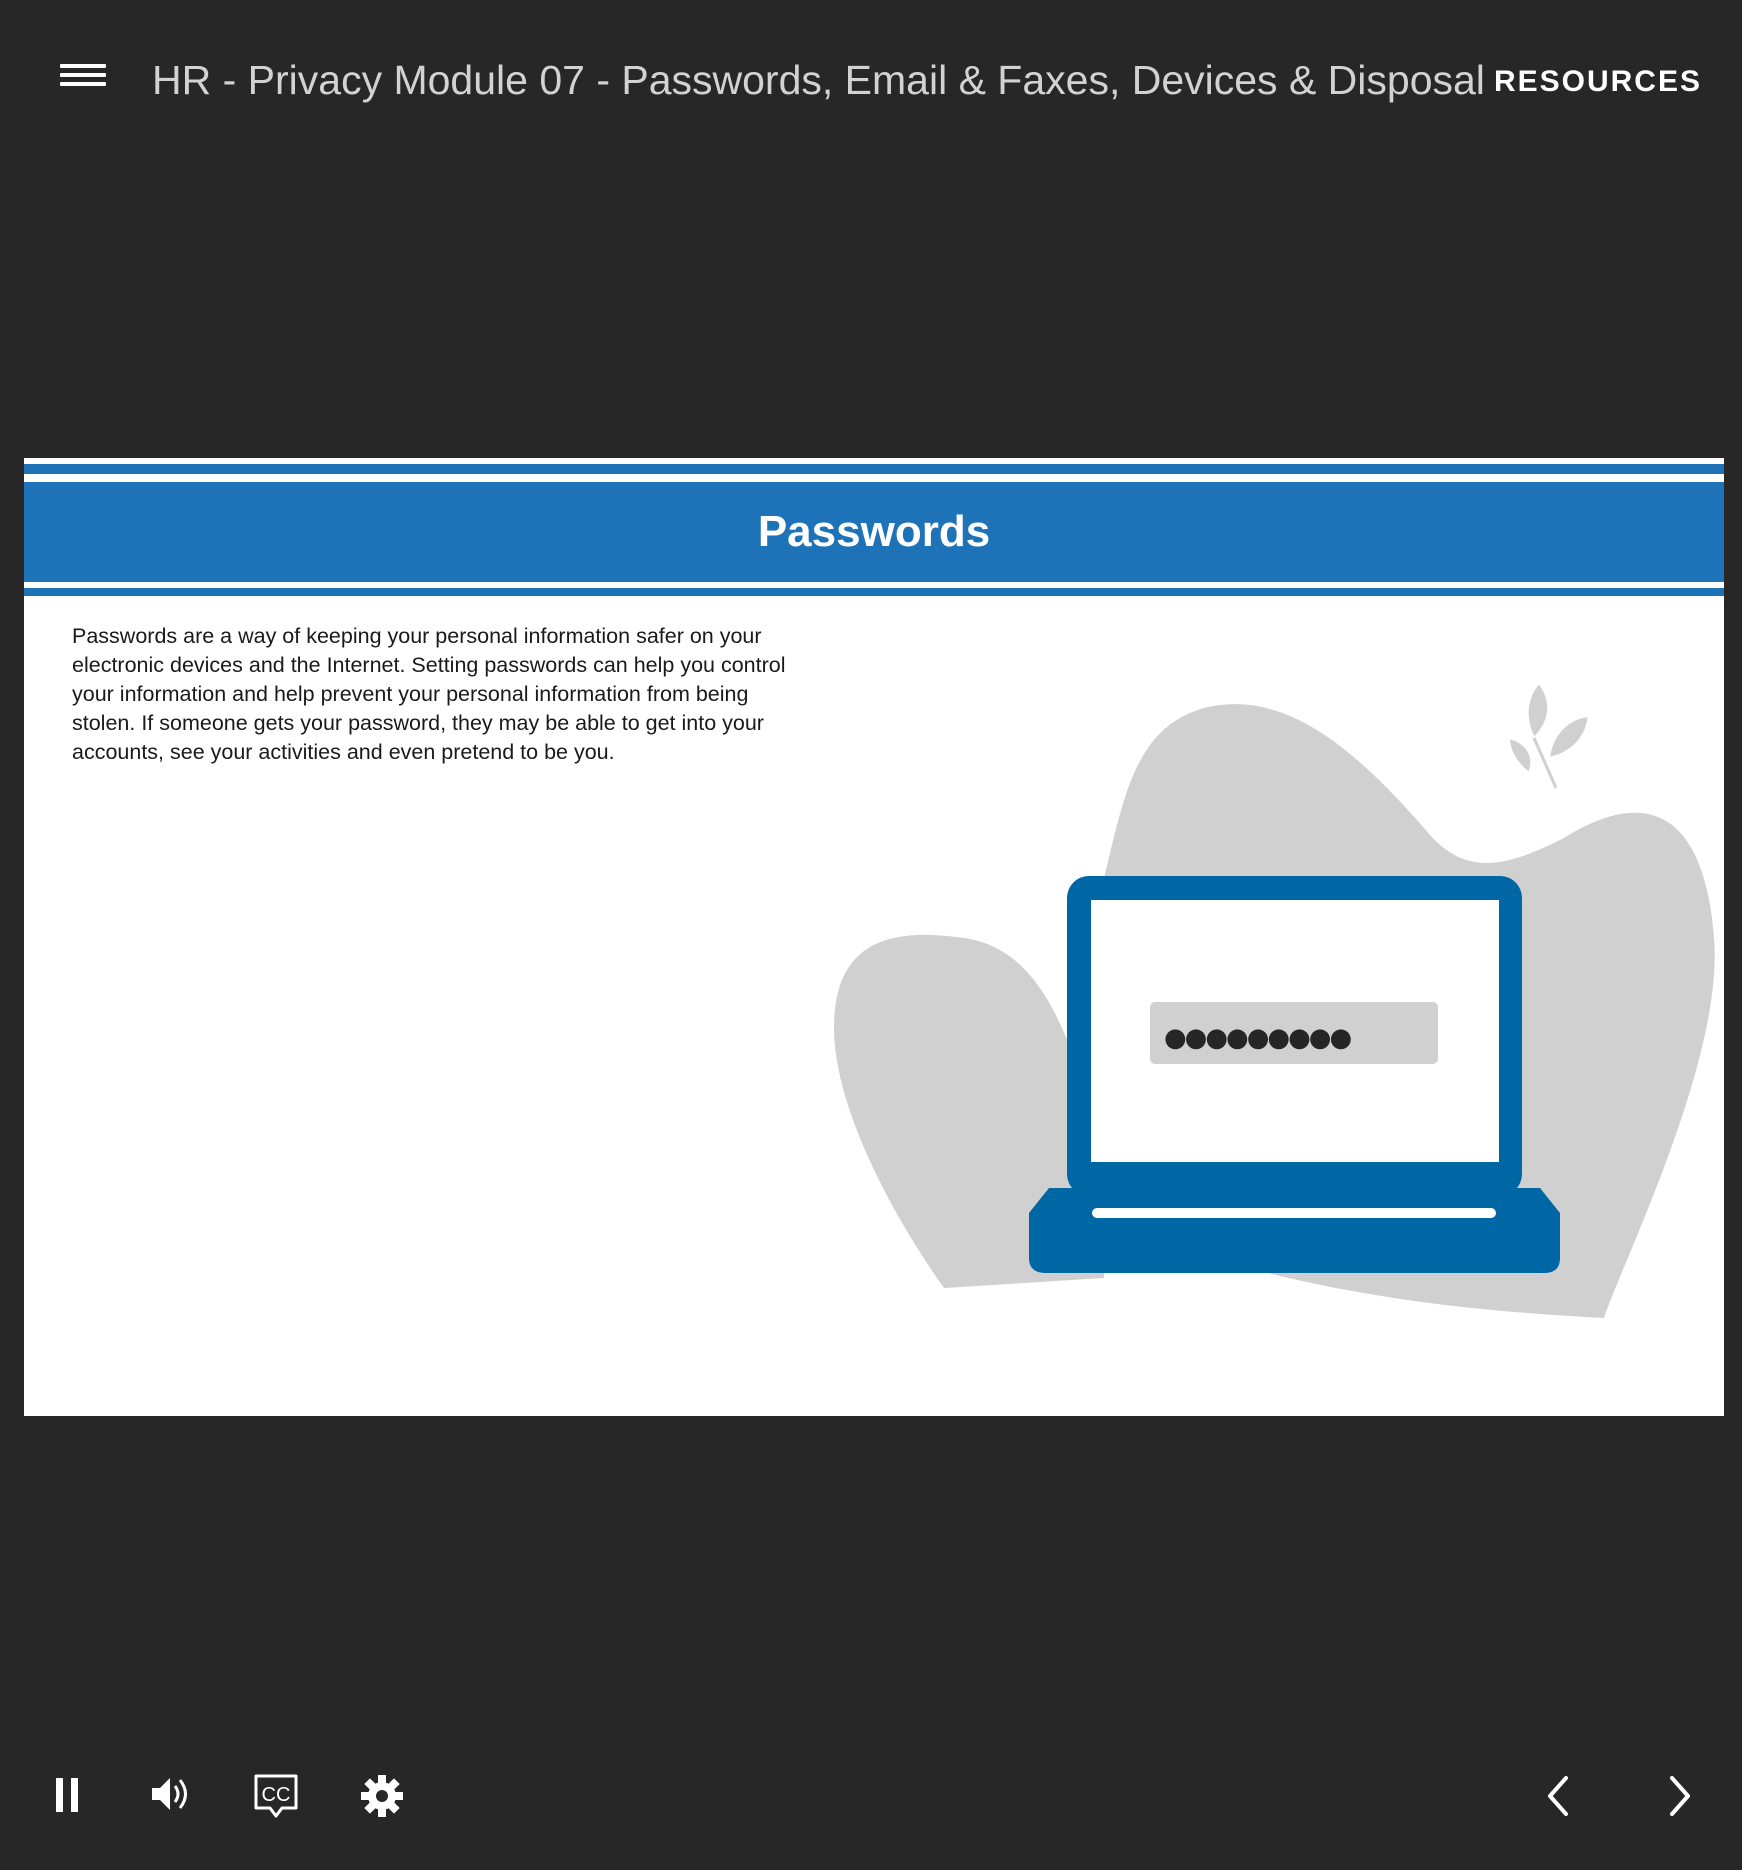 This screenshot has width=1742, height=1870. Describe the element at coordinates (874, 469) in the screenshot. I see `title-band-stripe-top` at that location.